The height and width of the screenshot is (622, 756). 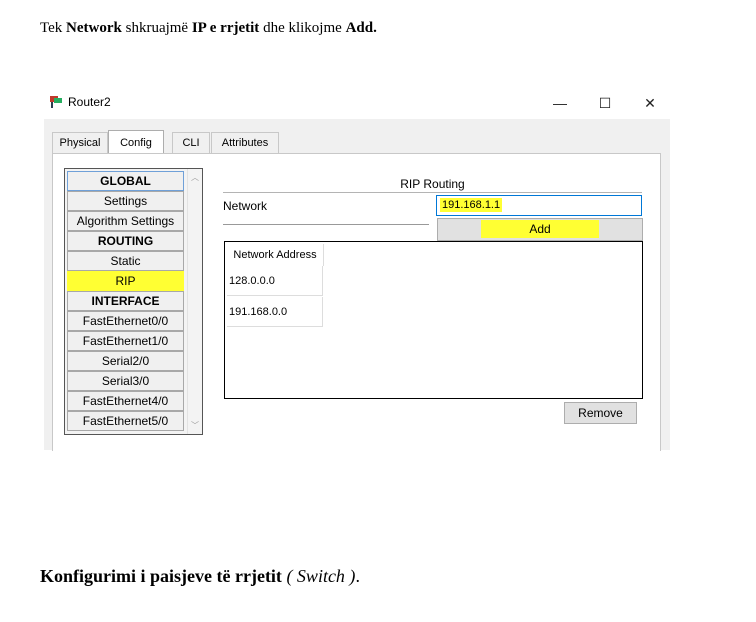 What do you see at coordinates (605, 103) in the screenshot?
I see `maximize-button: ☐` at bounding box center [605, 103].